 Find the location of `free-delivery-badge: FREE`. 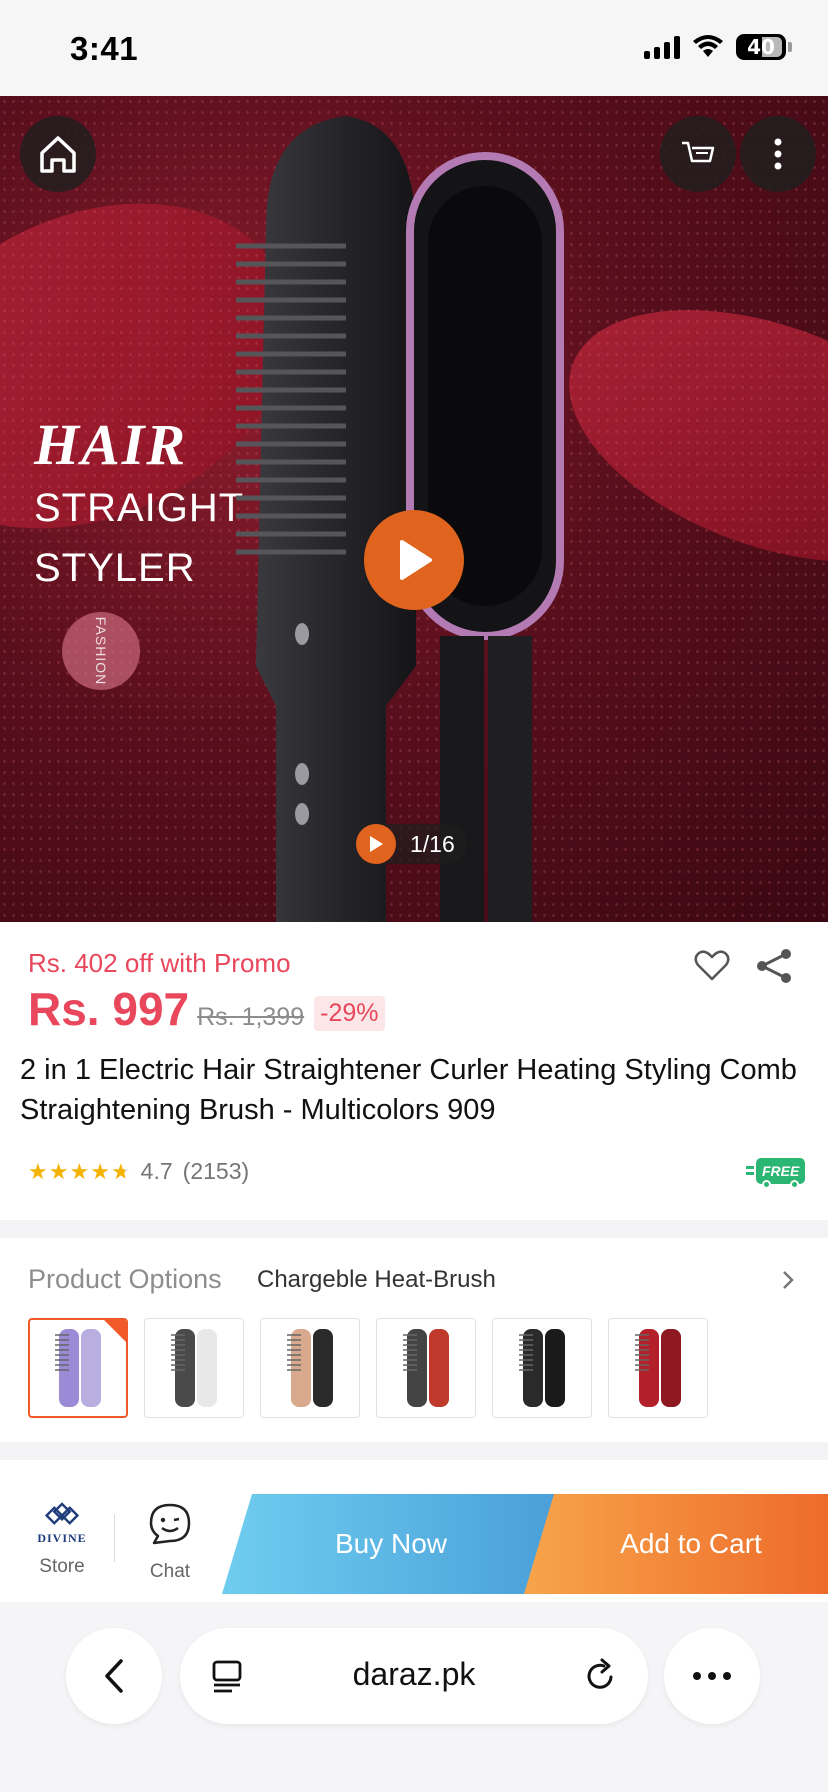

free-delivery-badge: FREE is located at coordinates (775, 1173).